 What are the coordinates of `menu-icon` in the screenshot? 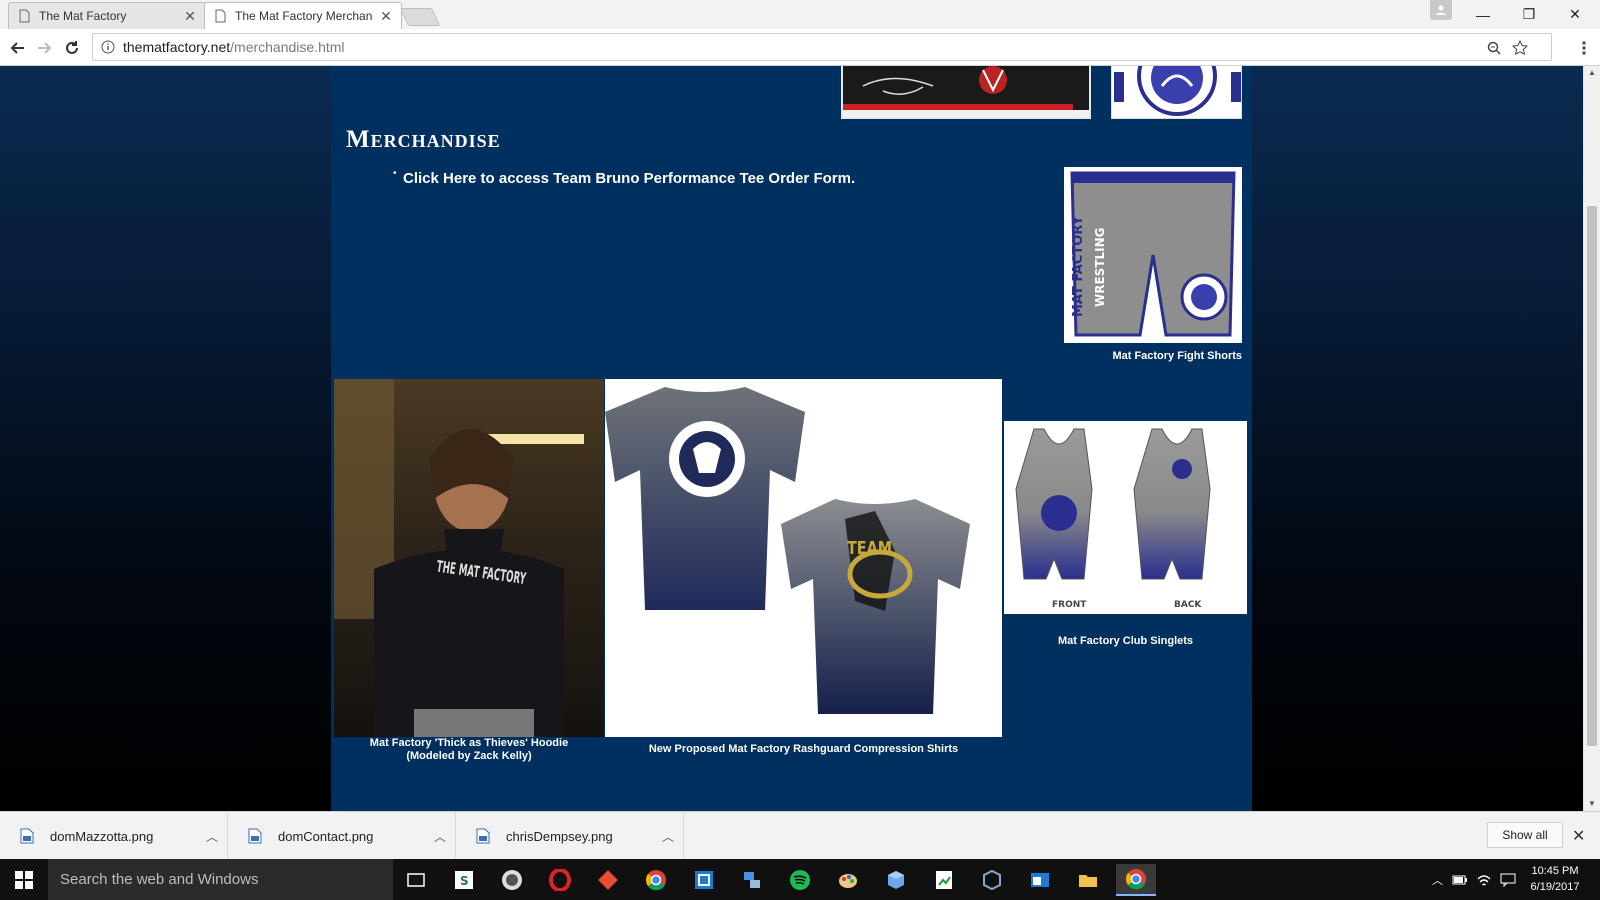 It's located at (1584, 48).